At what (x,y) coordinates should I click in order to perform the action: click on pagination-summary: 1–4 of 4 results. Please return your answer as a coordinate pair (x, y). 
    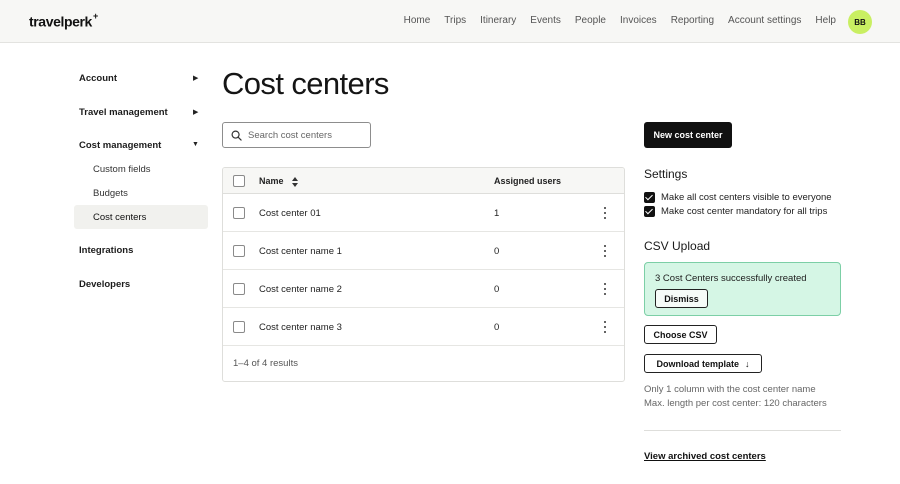
    Looking at the image, I should click on (265, 363).